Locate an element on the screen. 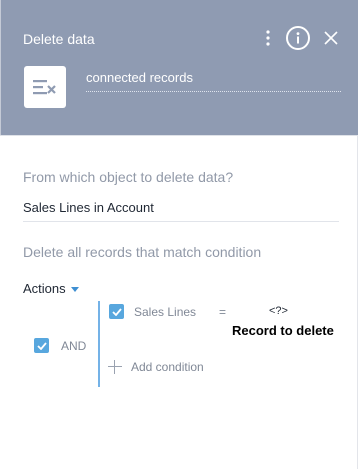 This screenshot has width=359, height=469. source-object-field: Sales Lines in Account is located at coordinates (181, 211).